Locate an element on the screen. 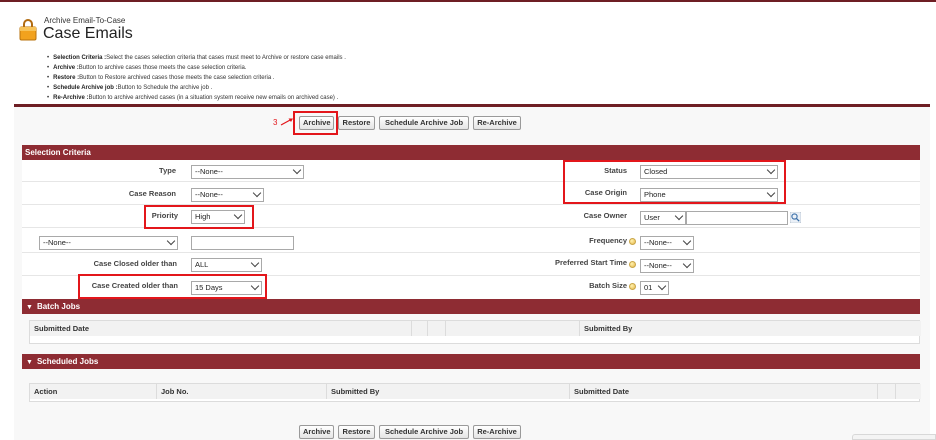 The width and height of the screenshot is (936, 440). top-accent-line is located at coordinates (468, 1).